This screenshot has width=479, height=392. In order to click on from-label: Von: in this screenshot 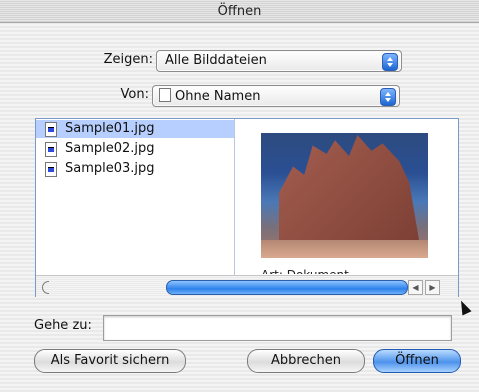, I will do `click(134, 94)`.